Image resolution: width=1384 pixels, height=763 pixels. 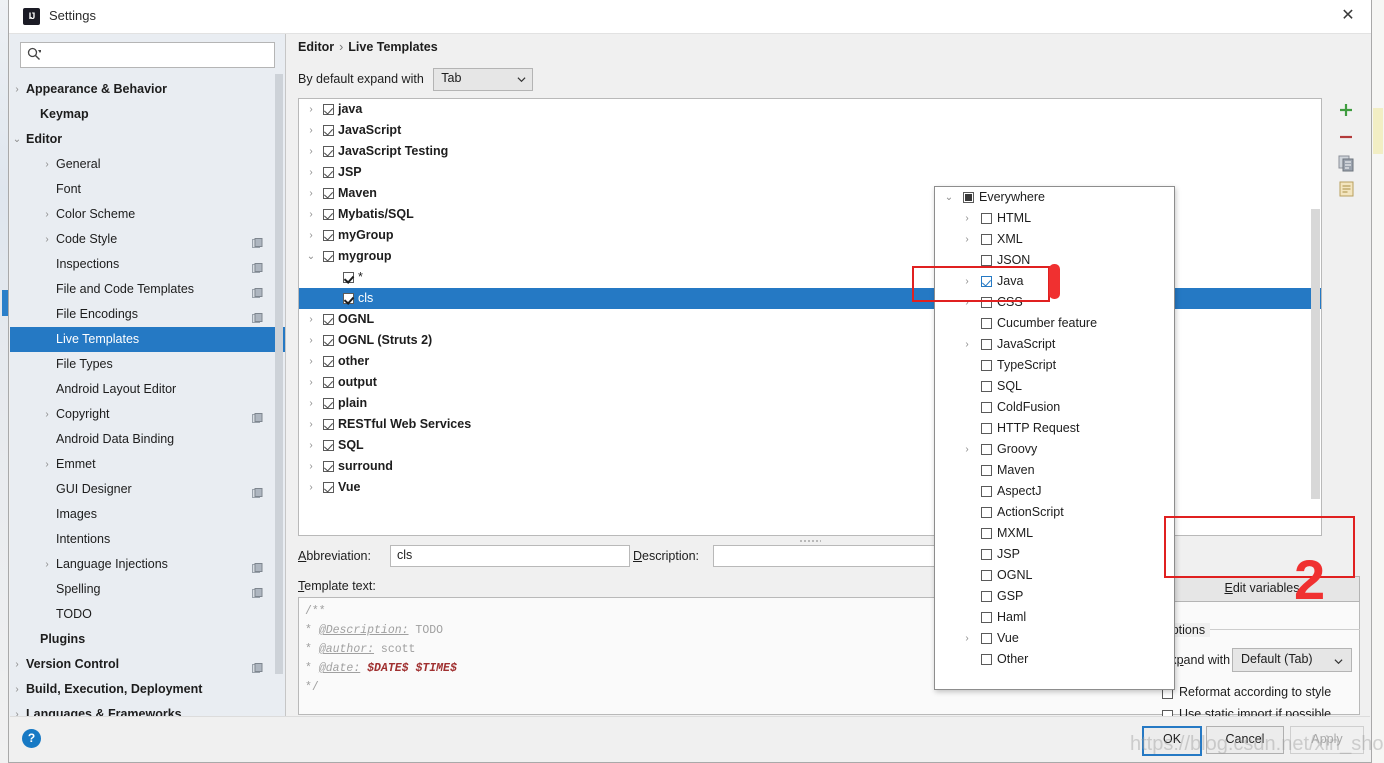 I want to click on cancel-button: Cancel, so click(x=1245, y=740).